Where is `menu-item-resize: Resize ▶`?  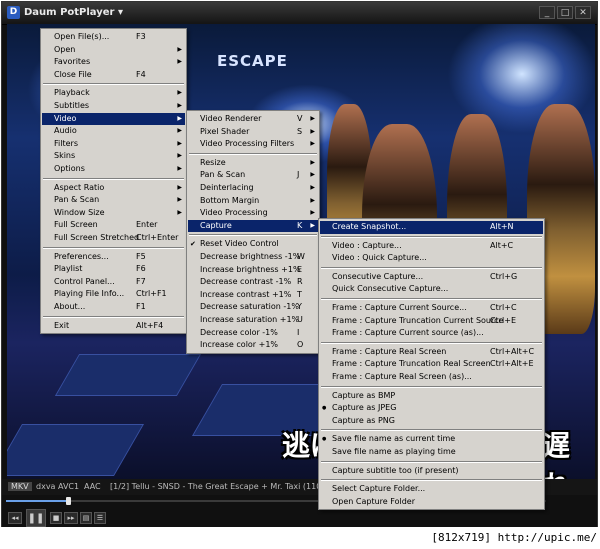
menu-item-resize: Resize ▶ is located at coordinates (253, 163).